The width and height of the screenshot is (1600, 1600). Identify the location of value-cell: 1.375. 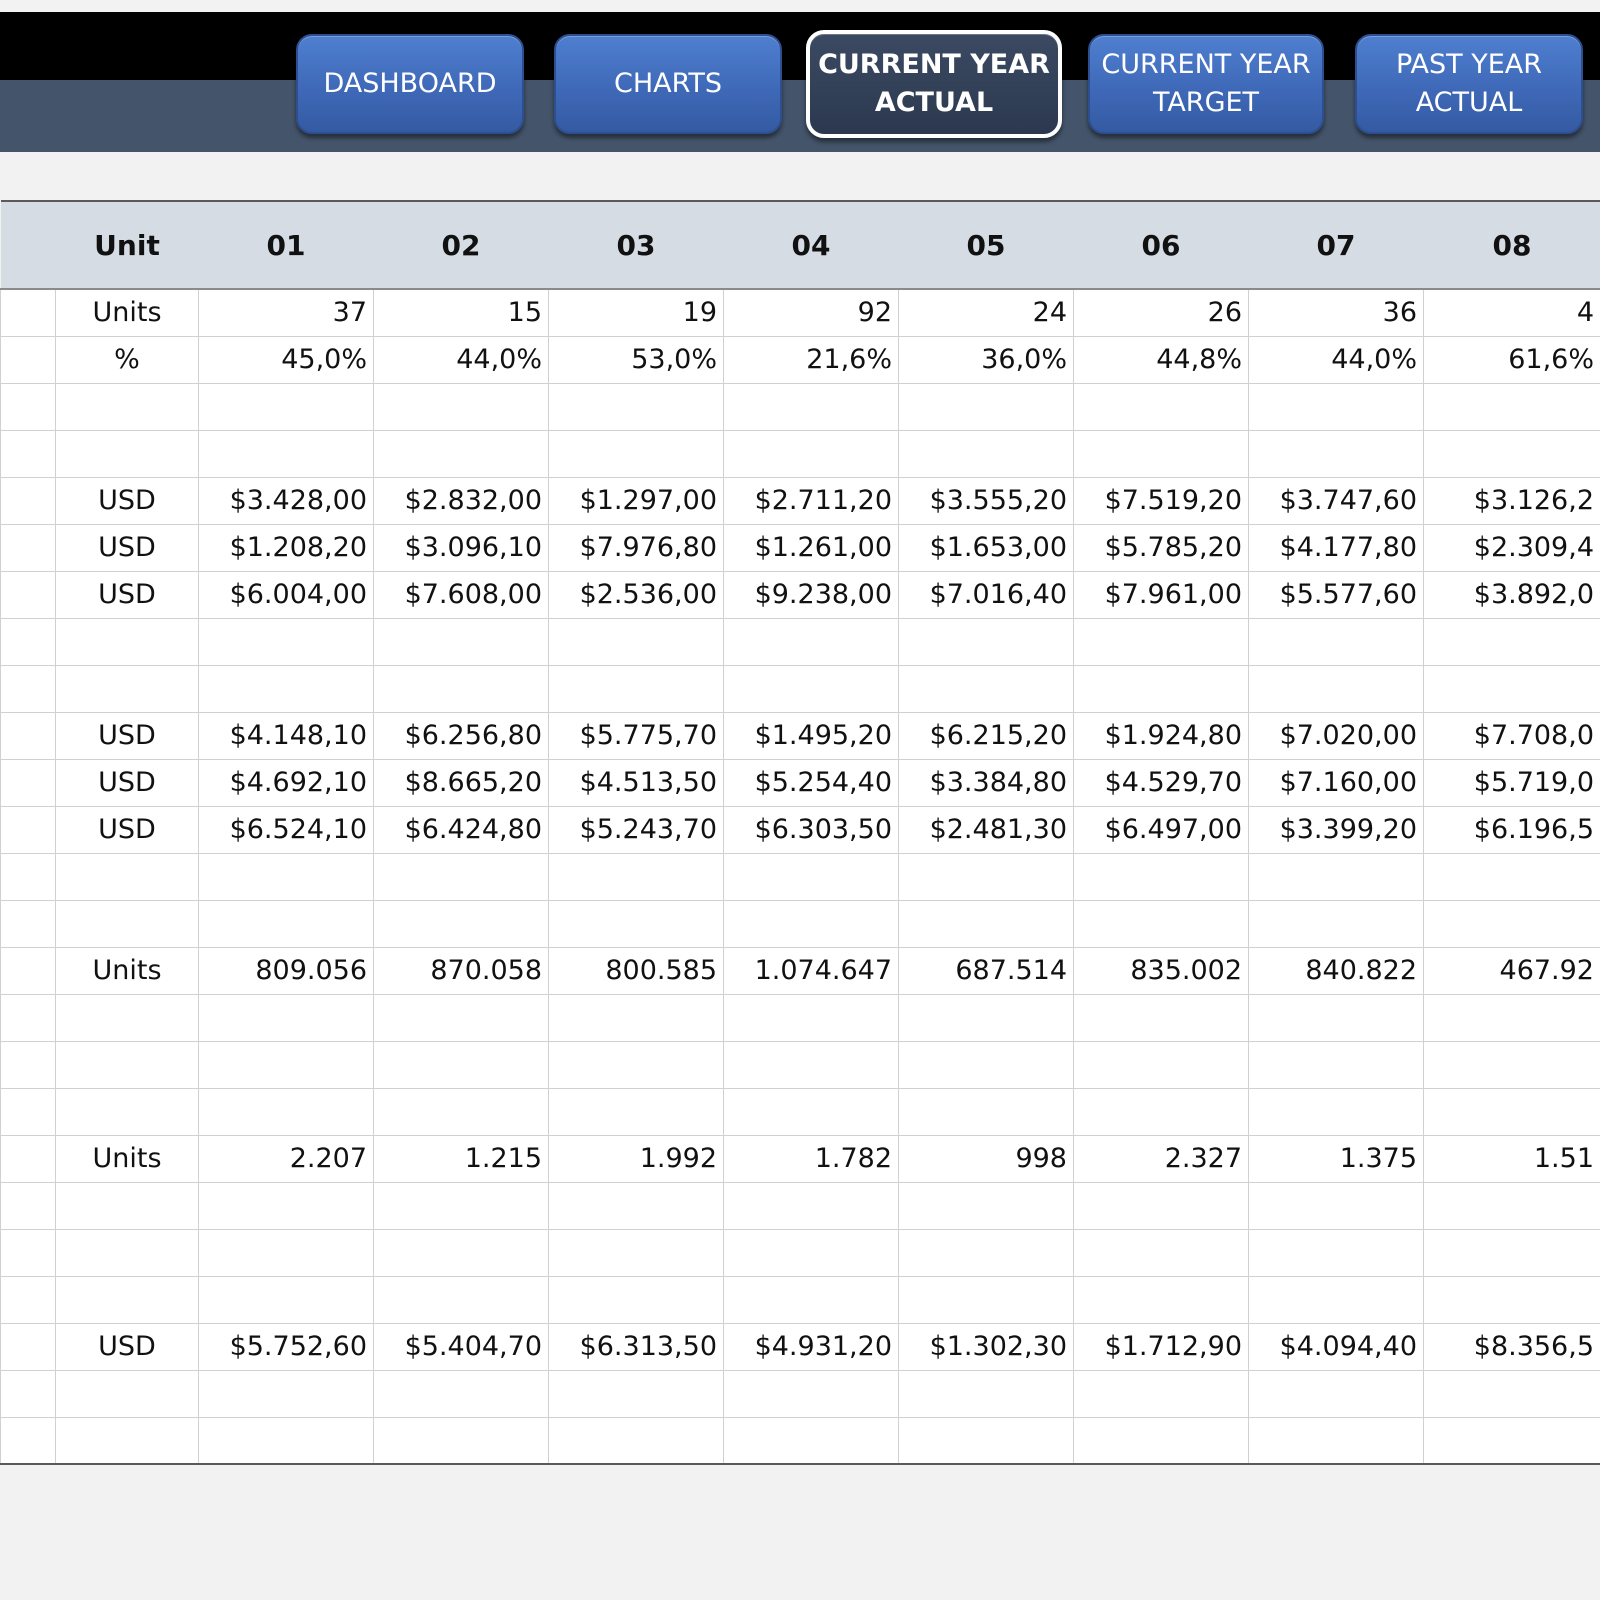
(1336, 1158).